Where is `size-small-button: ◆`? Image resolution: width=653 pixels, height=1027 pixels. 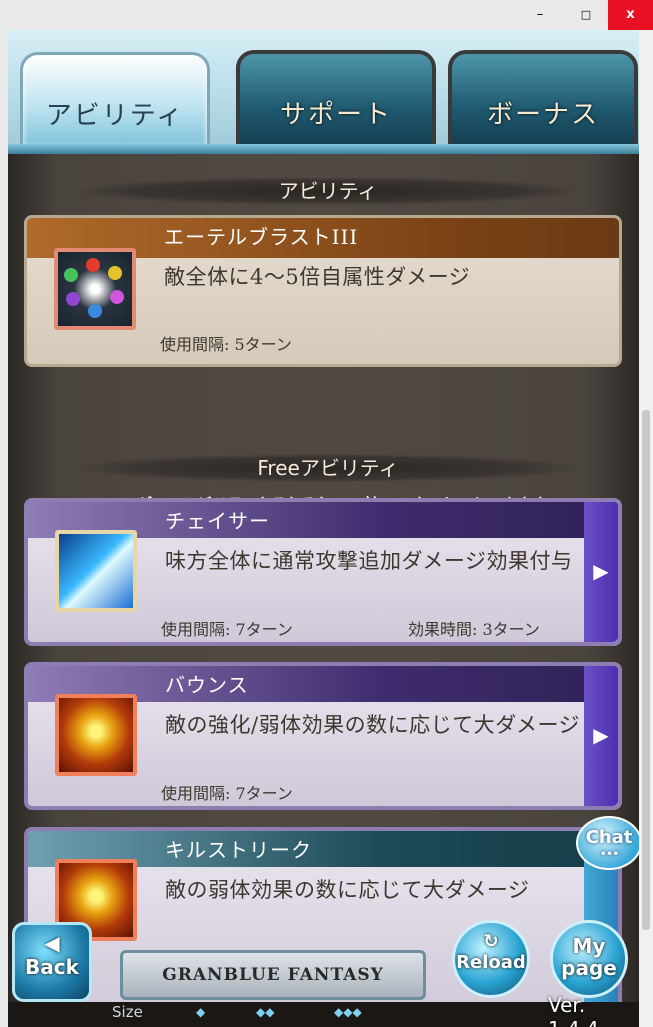
size-small-button: ◆ is located at coordinates (200, 1012).